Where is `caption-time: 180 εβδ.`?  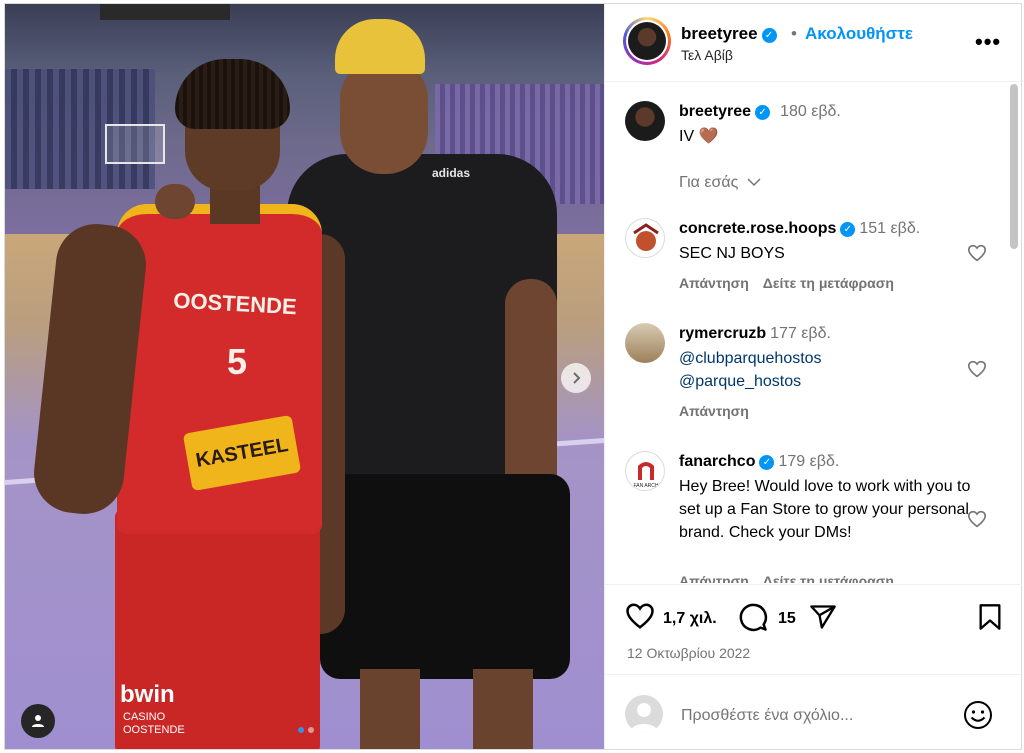
caption-time: 180 εβδ. is located at coordinates (810, 111).